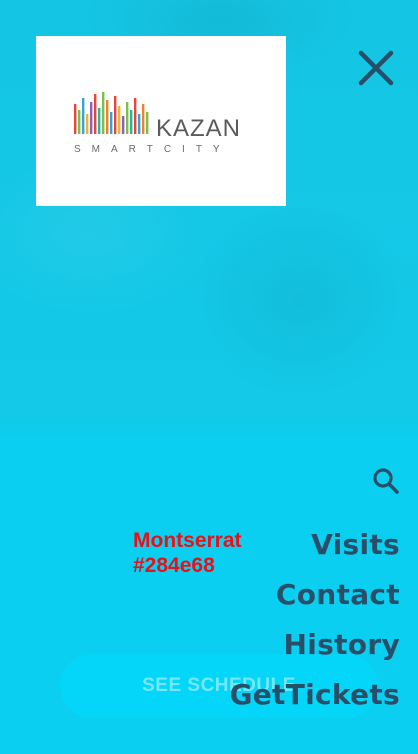 This screenshot has width=418, height=754. I want to click on menu-item-contact: Contact, so click(314, 595).